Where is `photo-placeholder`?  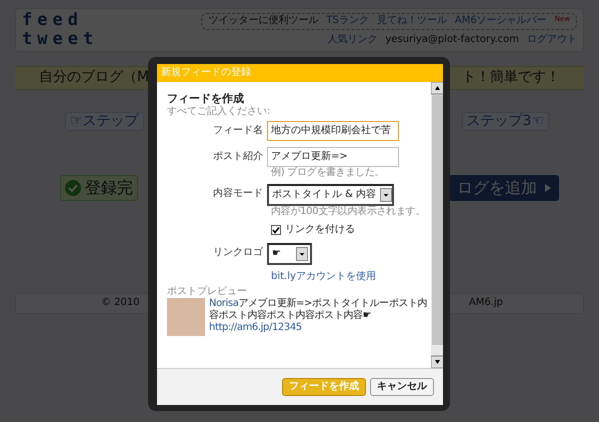
photo-placeholder is located at coordinates (186, 317).